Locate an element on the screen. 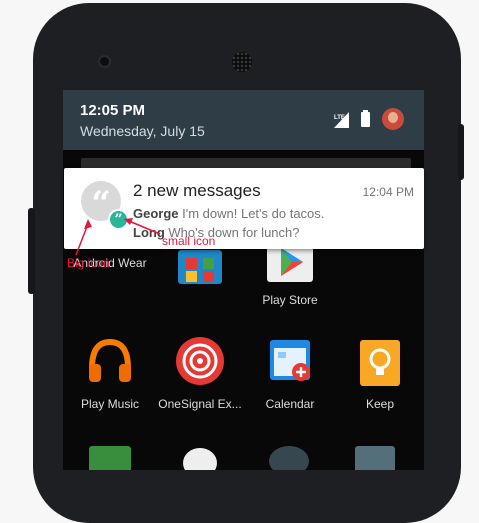 This screenshot has height=523, width=479. small-icon-annotation: small icon is located at coordinates (189, 241).